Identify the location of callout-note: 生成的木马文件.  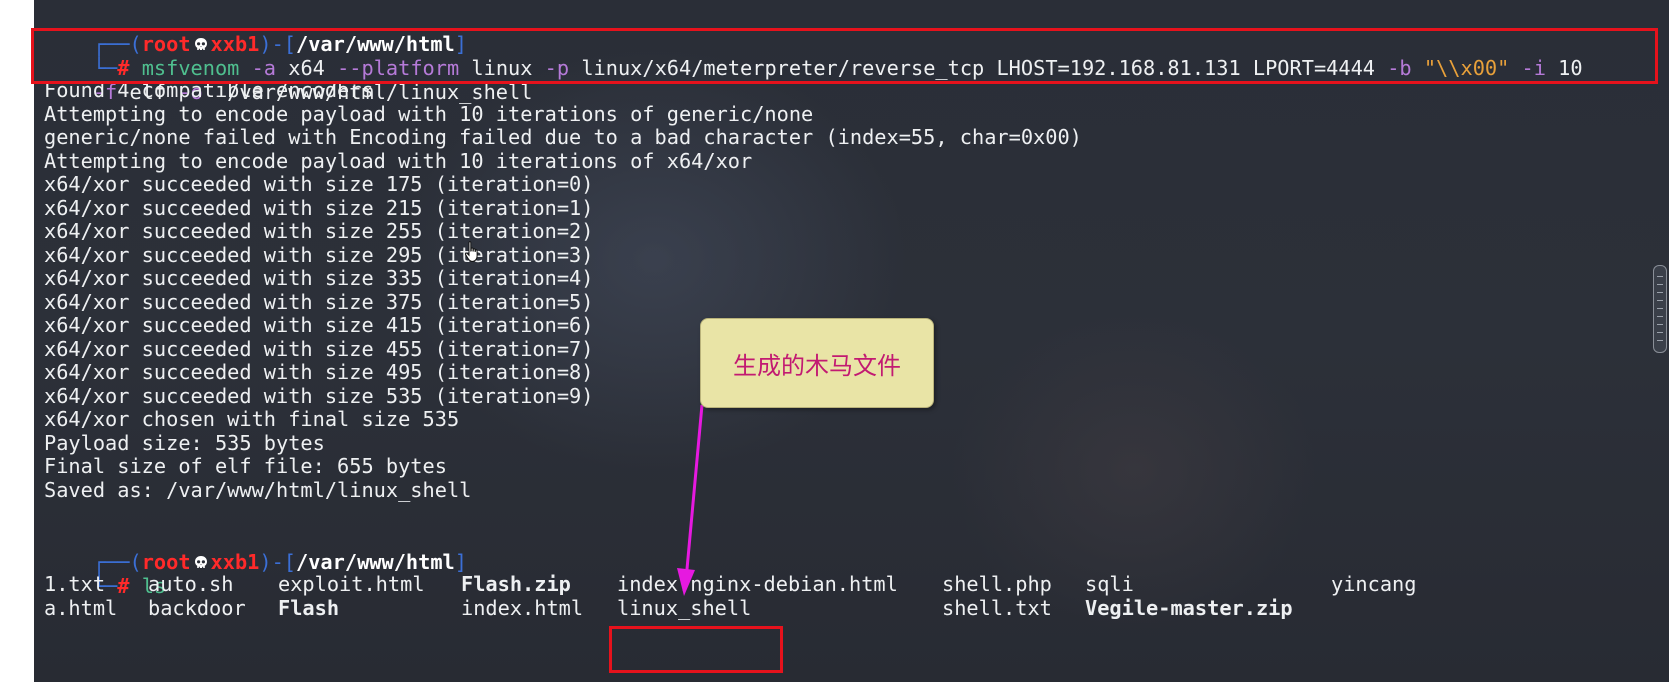
(817, 363).